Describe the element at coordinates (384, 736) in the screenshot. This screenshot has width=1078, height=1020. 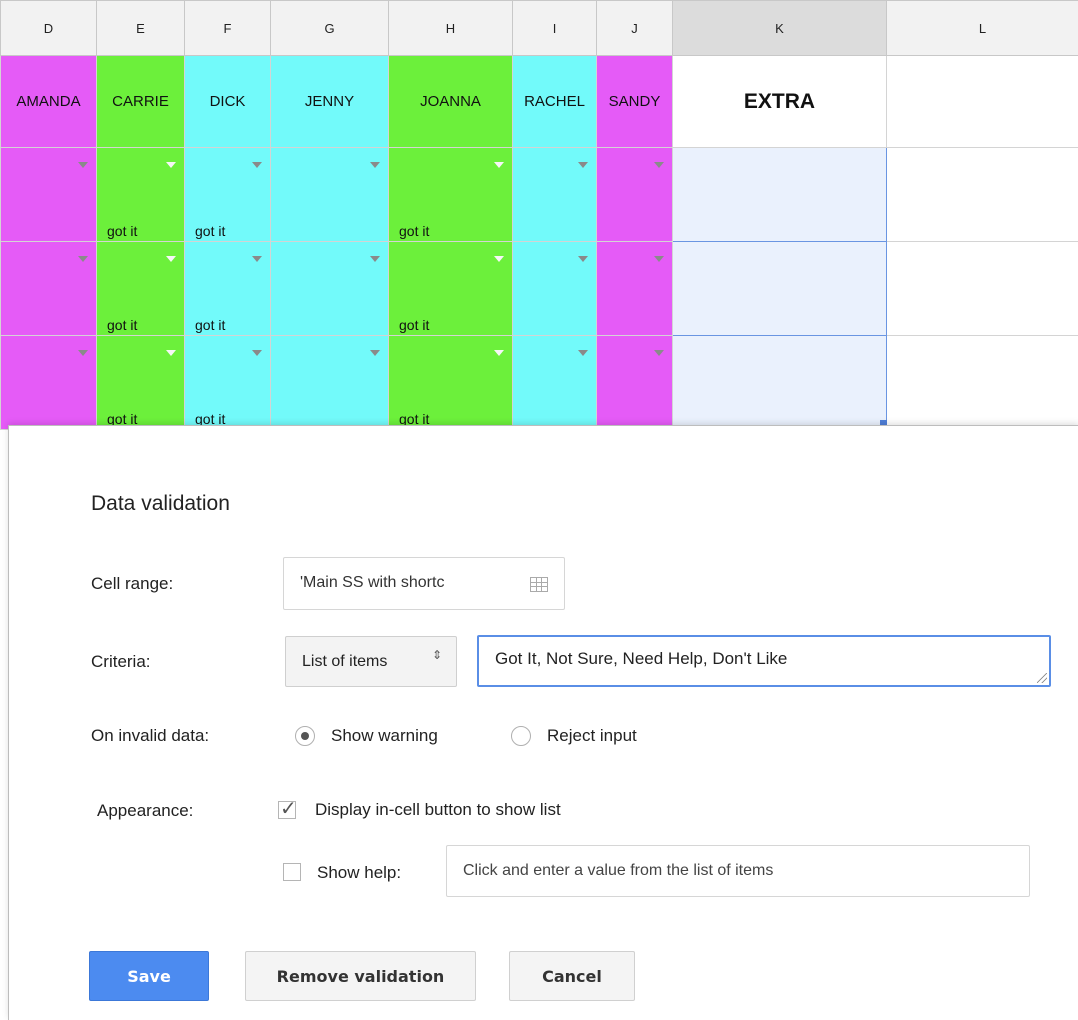
I see `show-warning-label: Show warning` at that location.